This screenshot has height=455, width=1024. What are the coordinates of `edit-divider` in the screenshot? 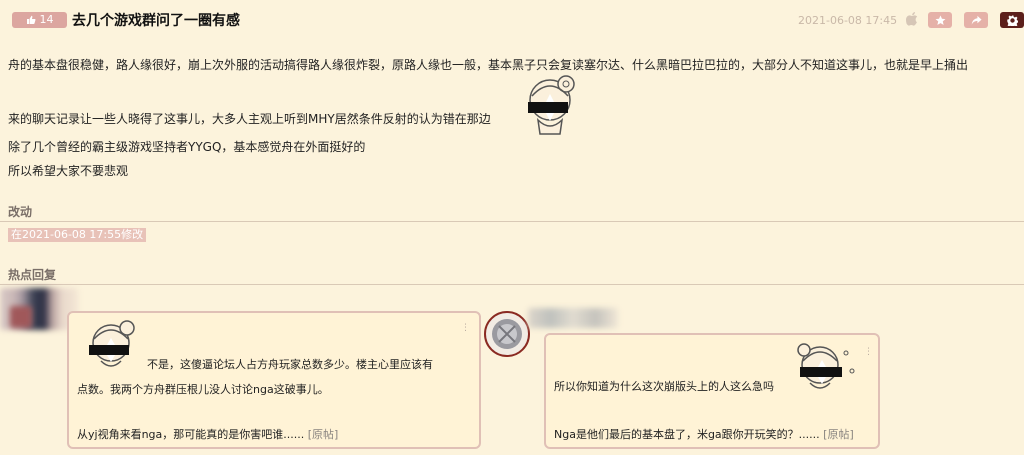 It's located at (512, 221).